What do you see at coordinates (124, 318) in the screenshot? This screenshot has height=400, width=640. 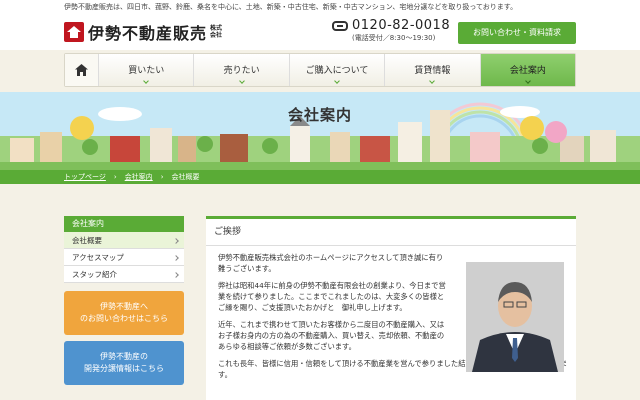 I see `banner-line: のお問い合わせはこちら` at bounding box center [124, 318].